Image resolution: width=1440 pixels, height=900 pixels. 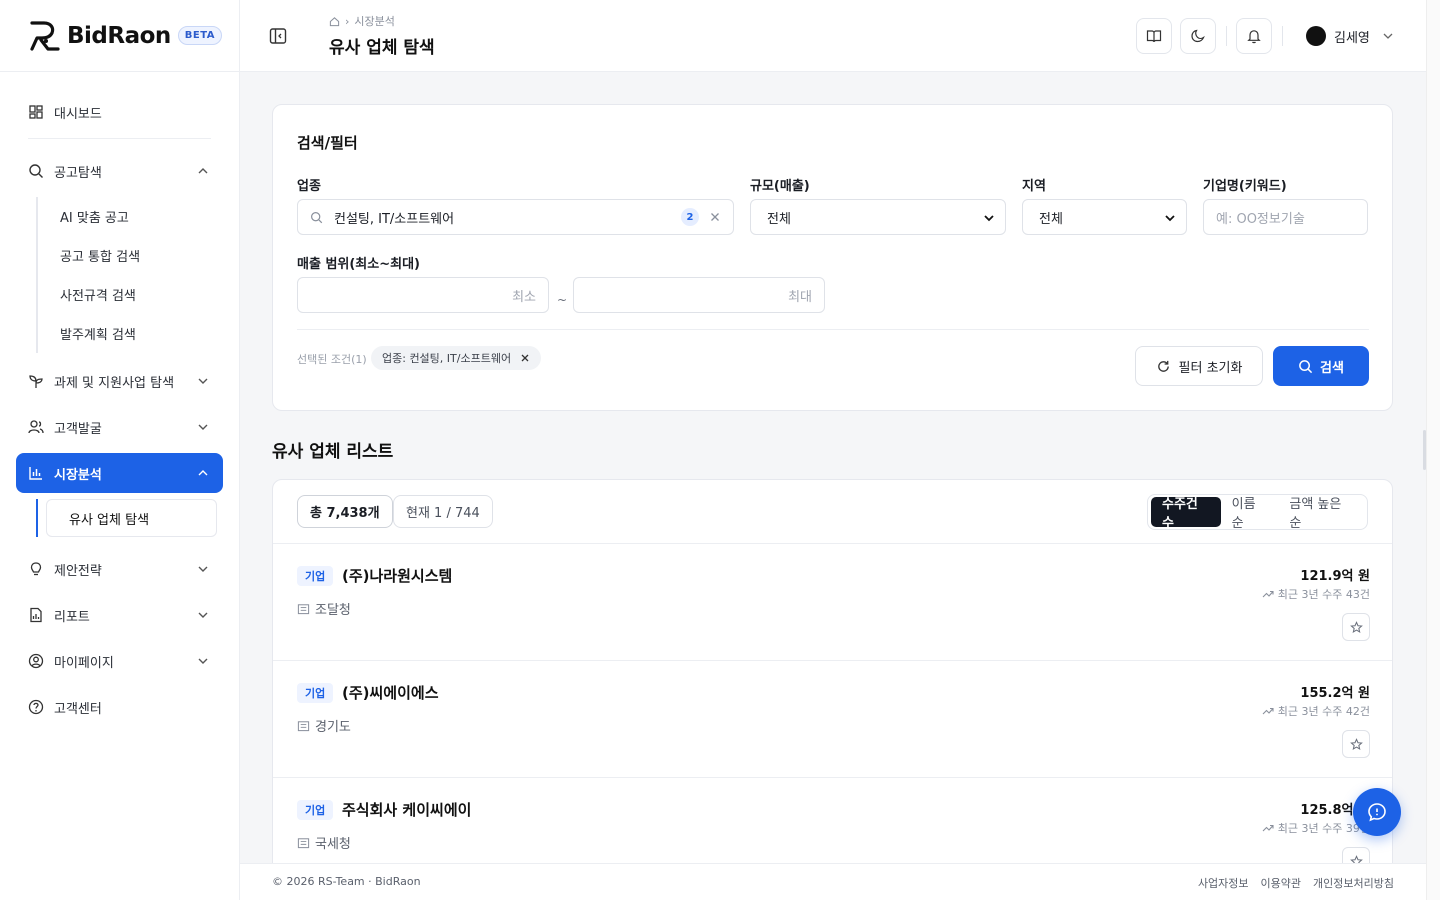 I want to click on list-item: 기업 (주)나라원시스템 조달청 121.9억 원 최근 3년 수주 43건, so click(x=832, y=602).